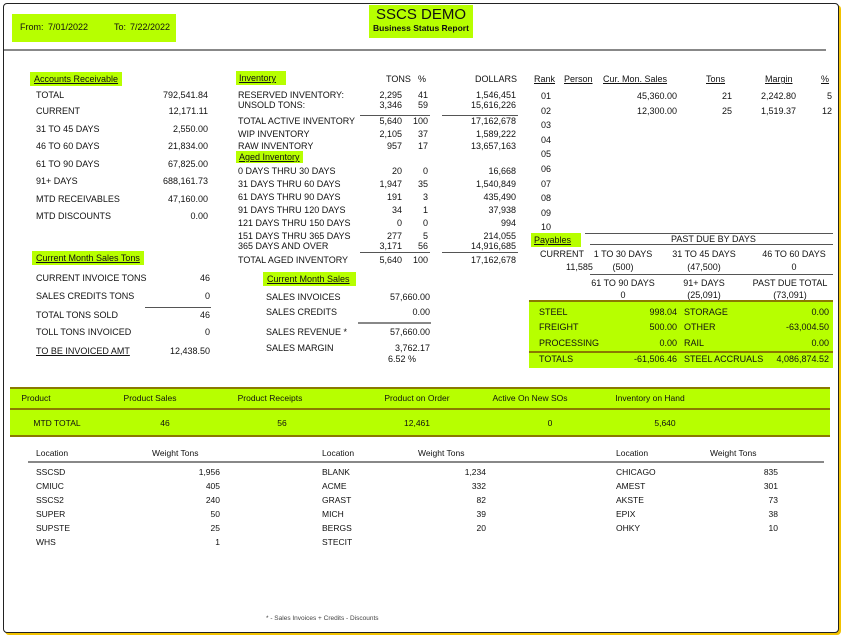  I want to click on location-weight: 835, so click(770, 472).